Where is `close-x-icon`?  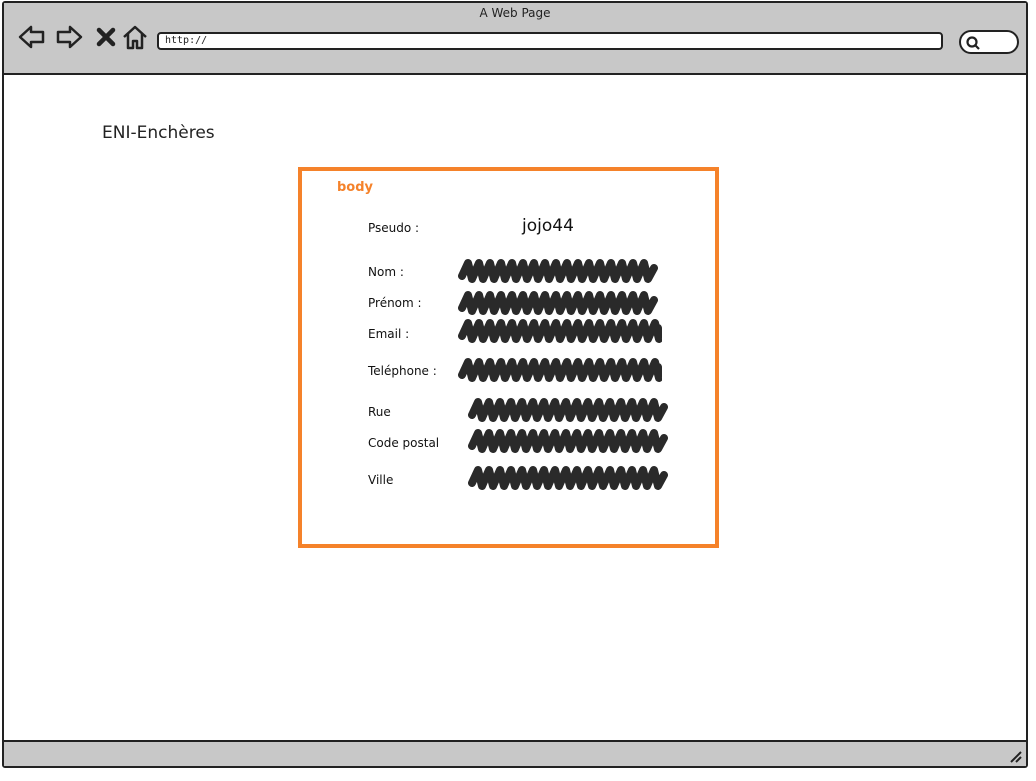 close-x-icon is located at coordinates (107, 37).